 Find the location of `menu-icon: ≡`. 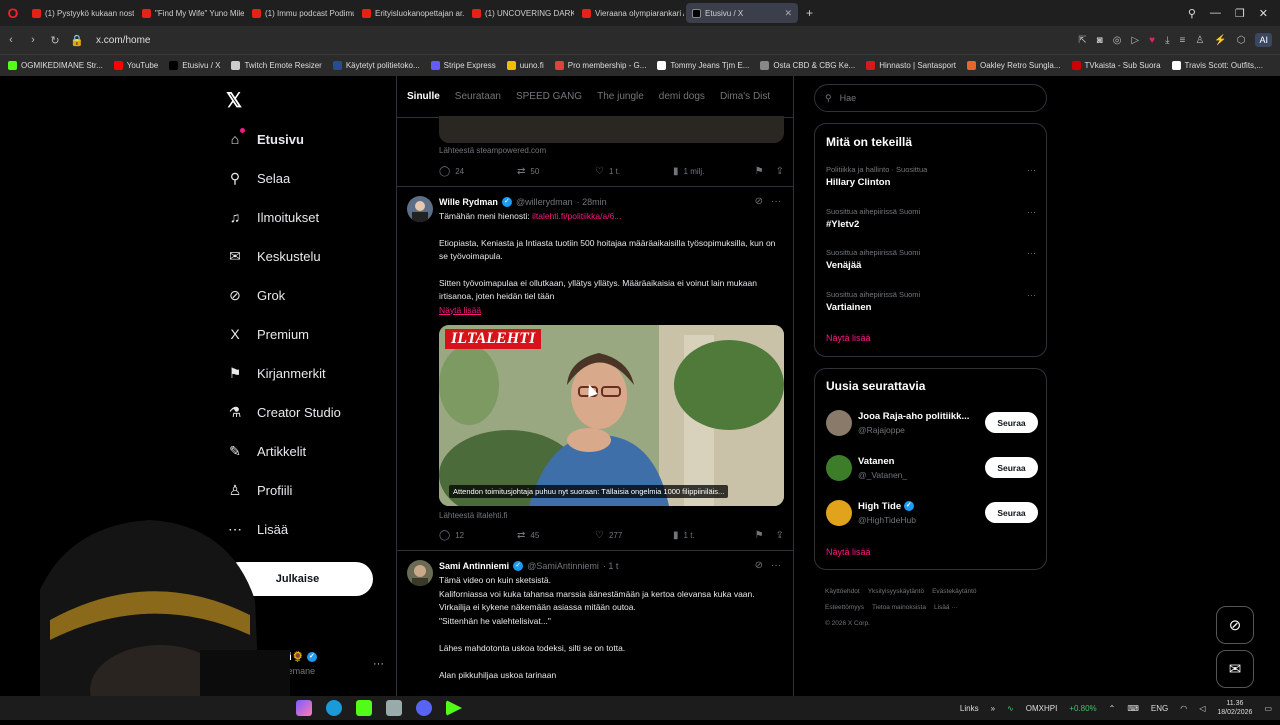

menu-icon: ≡ is located at coordinates (1182, 40).